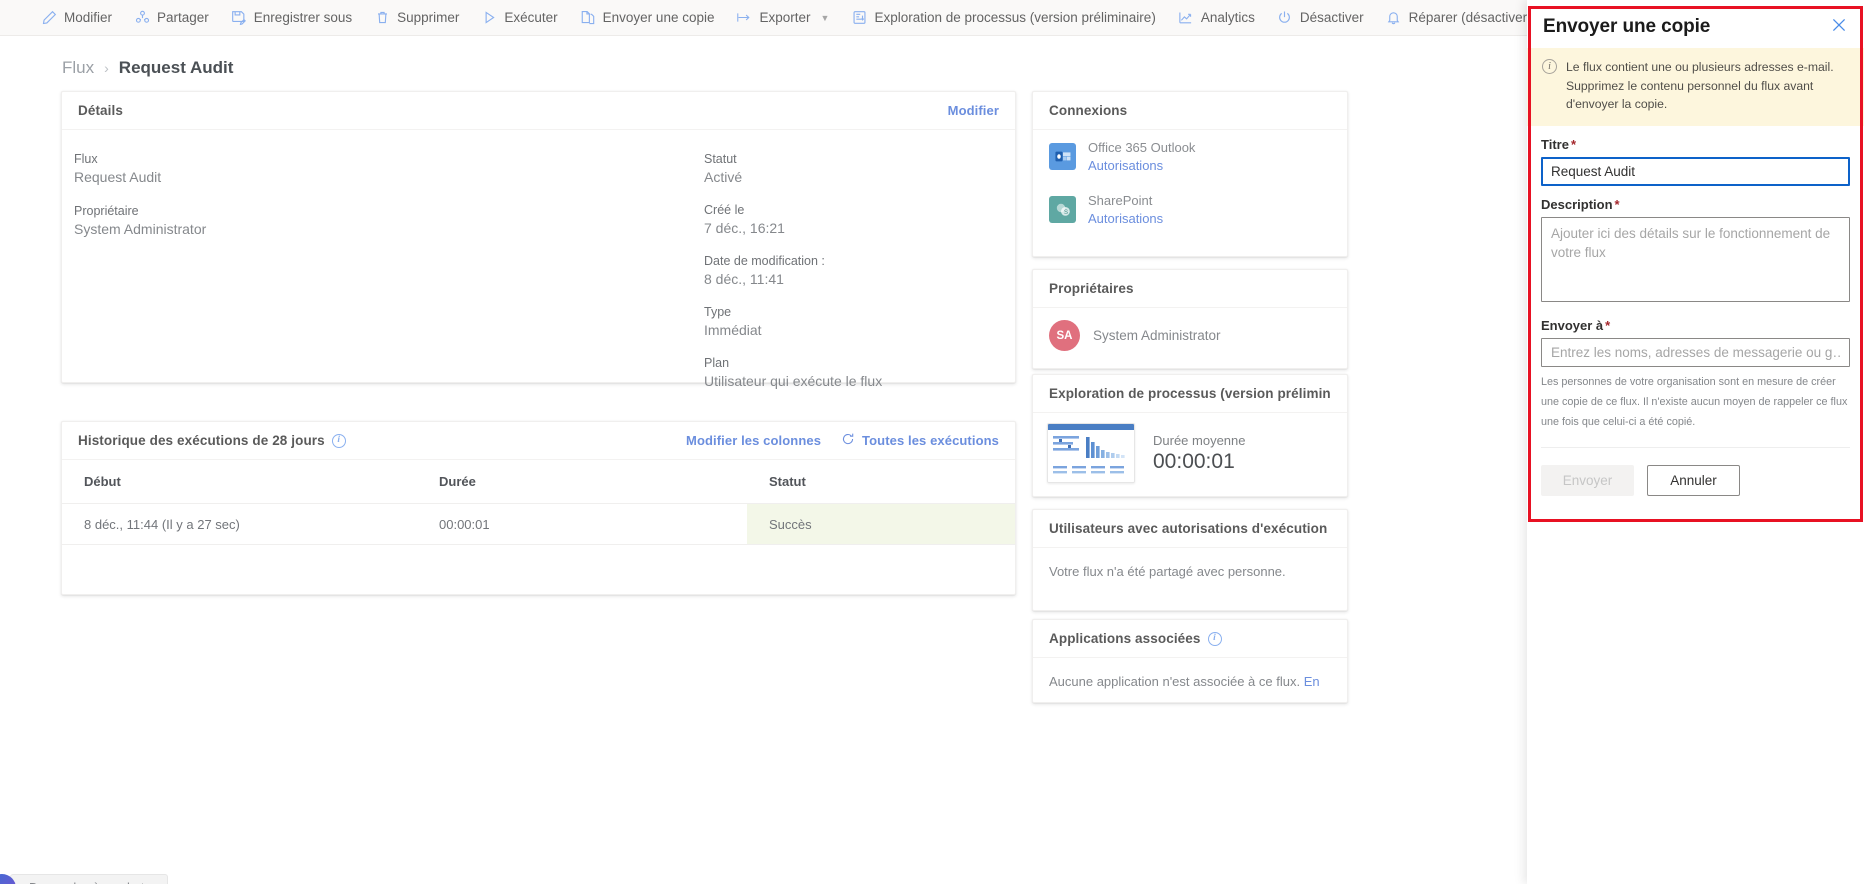  I want to click on analytics-icon, so click(1186, 18).